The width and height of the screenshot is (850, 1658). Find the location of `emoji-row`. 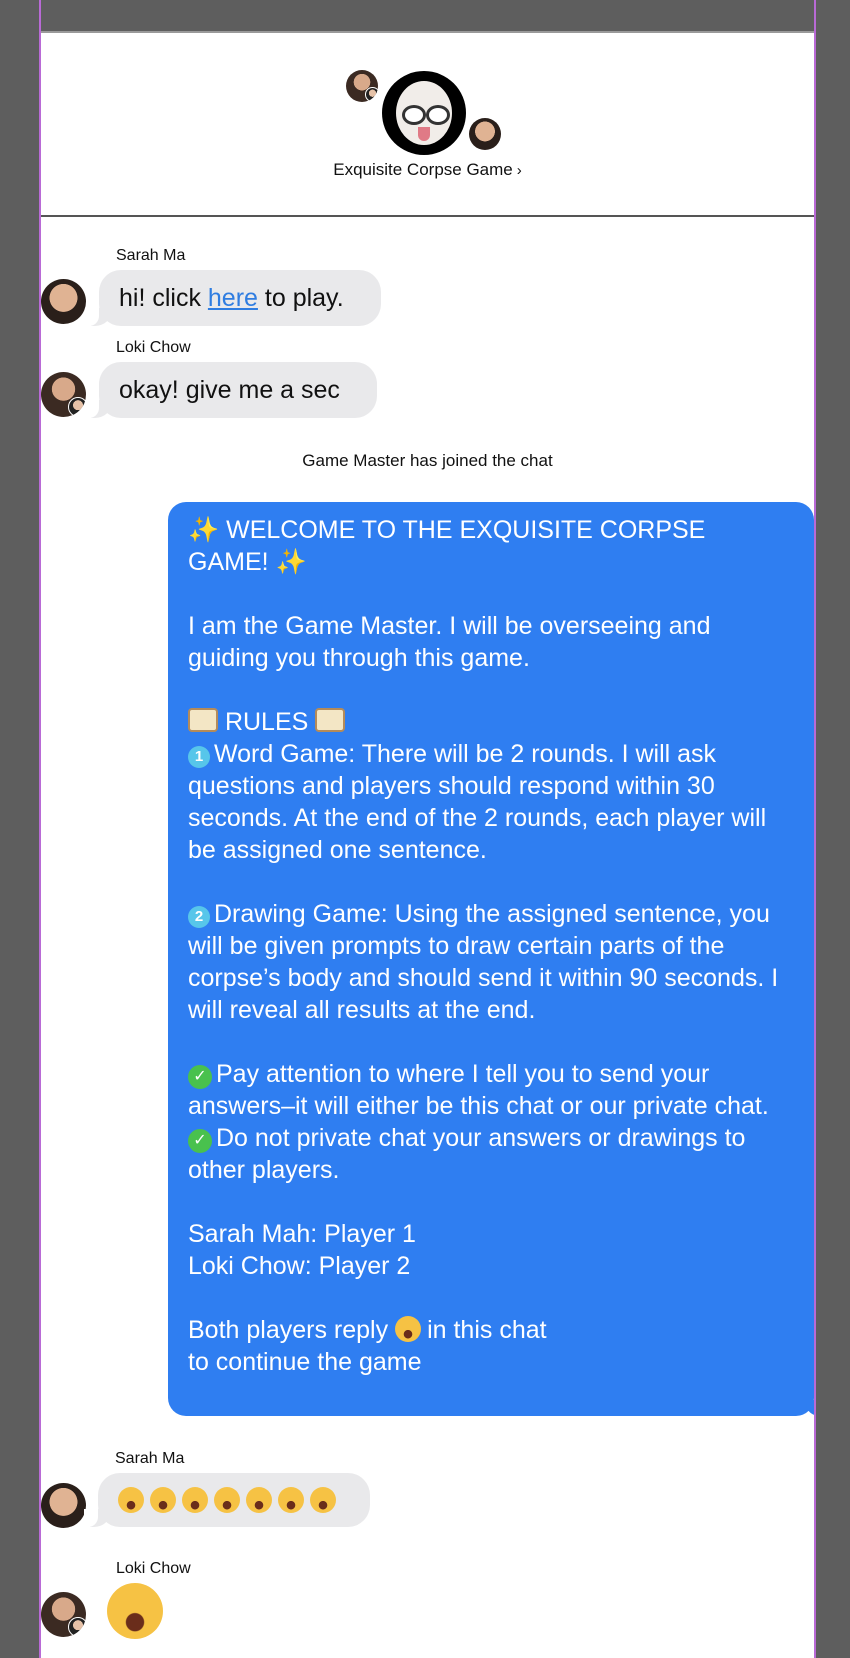

emoji-row is located at coordinates (230, 1500).